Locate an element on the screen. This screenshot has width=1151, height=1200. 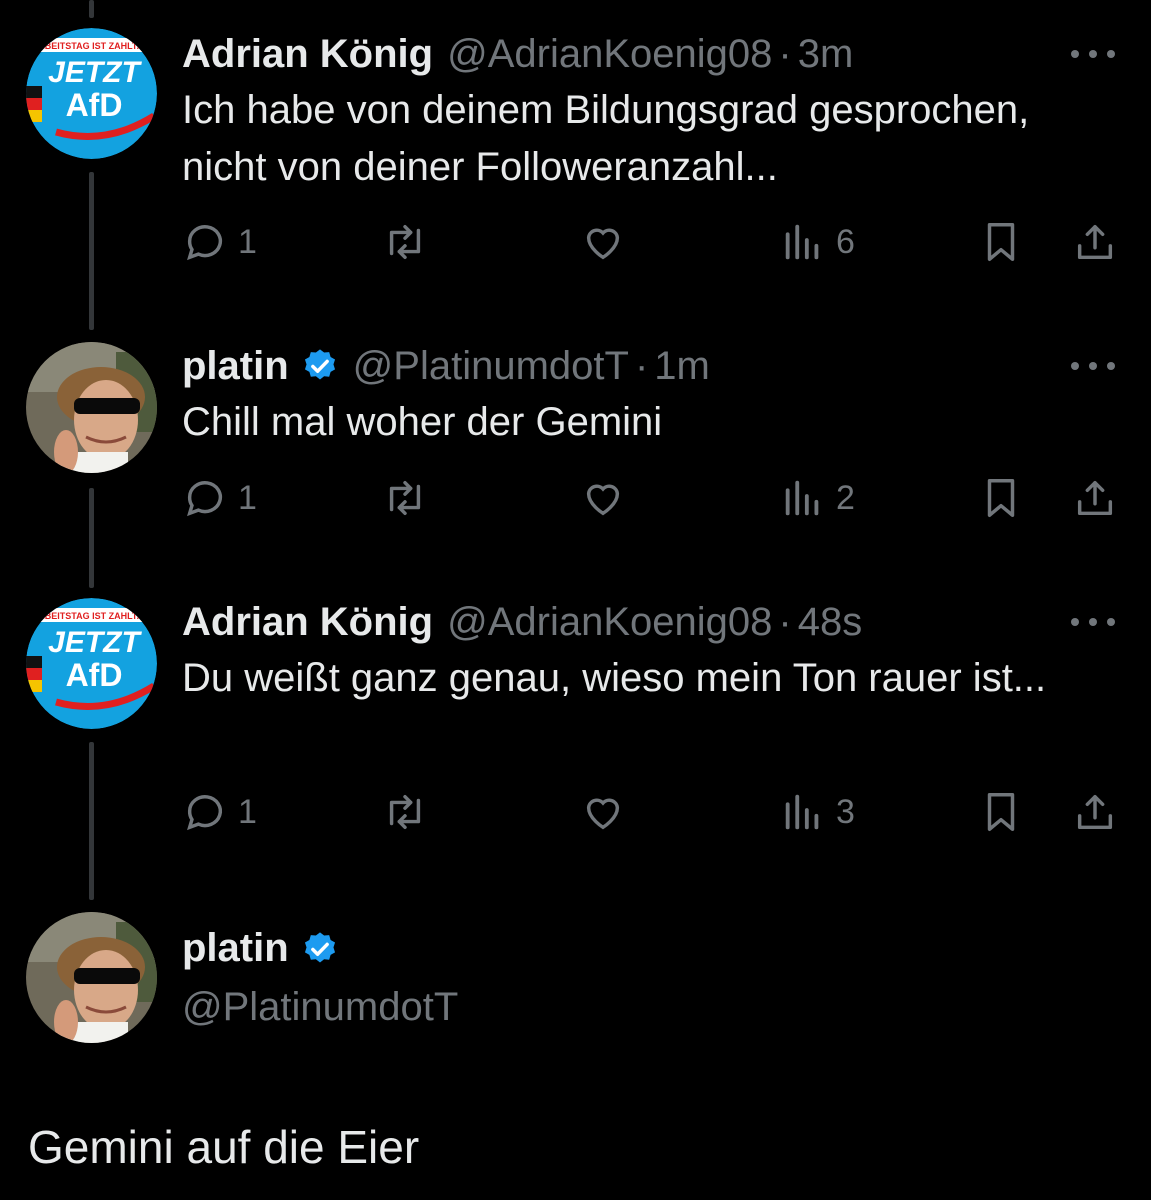
timestamp: 3m is located at coordinates (826, 54).